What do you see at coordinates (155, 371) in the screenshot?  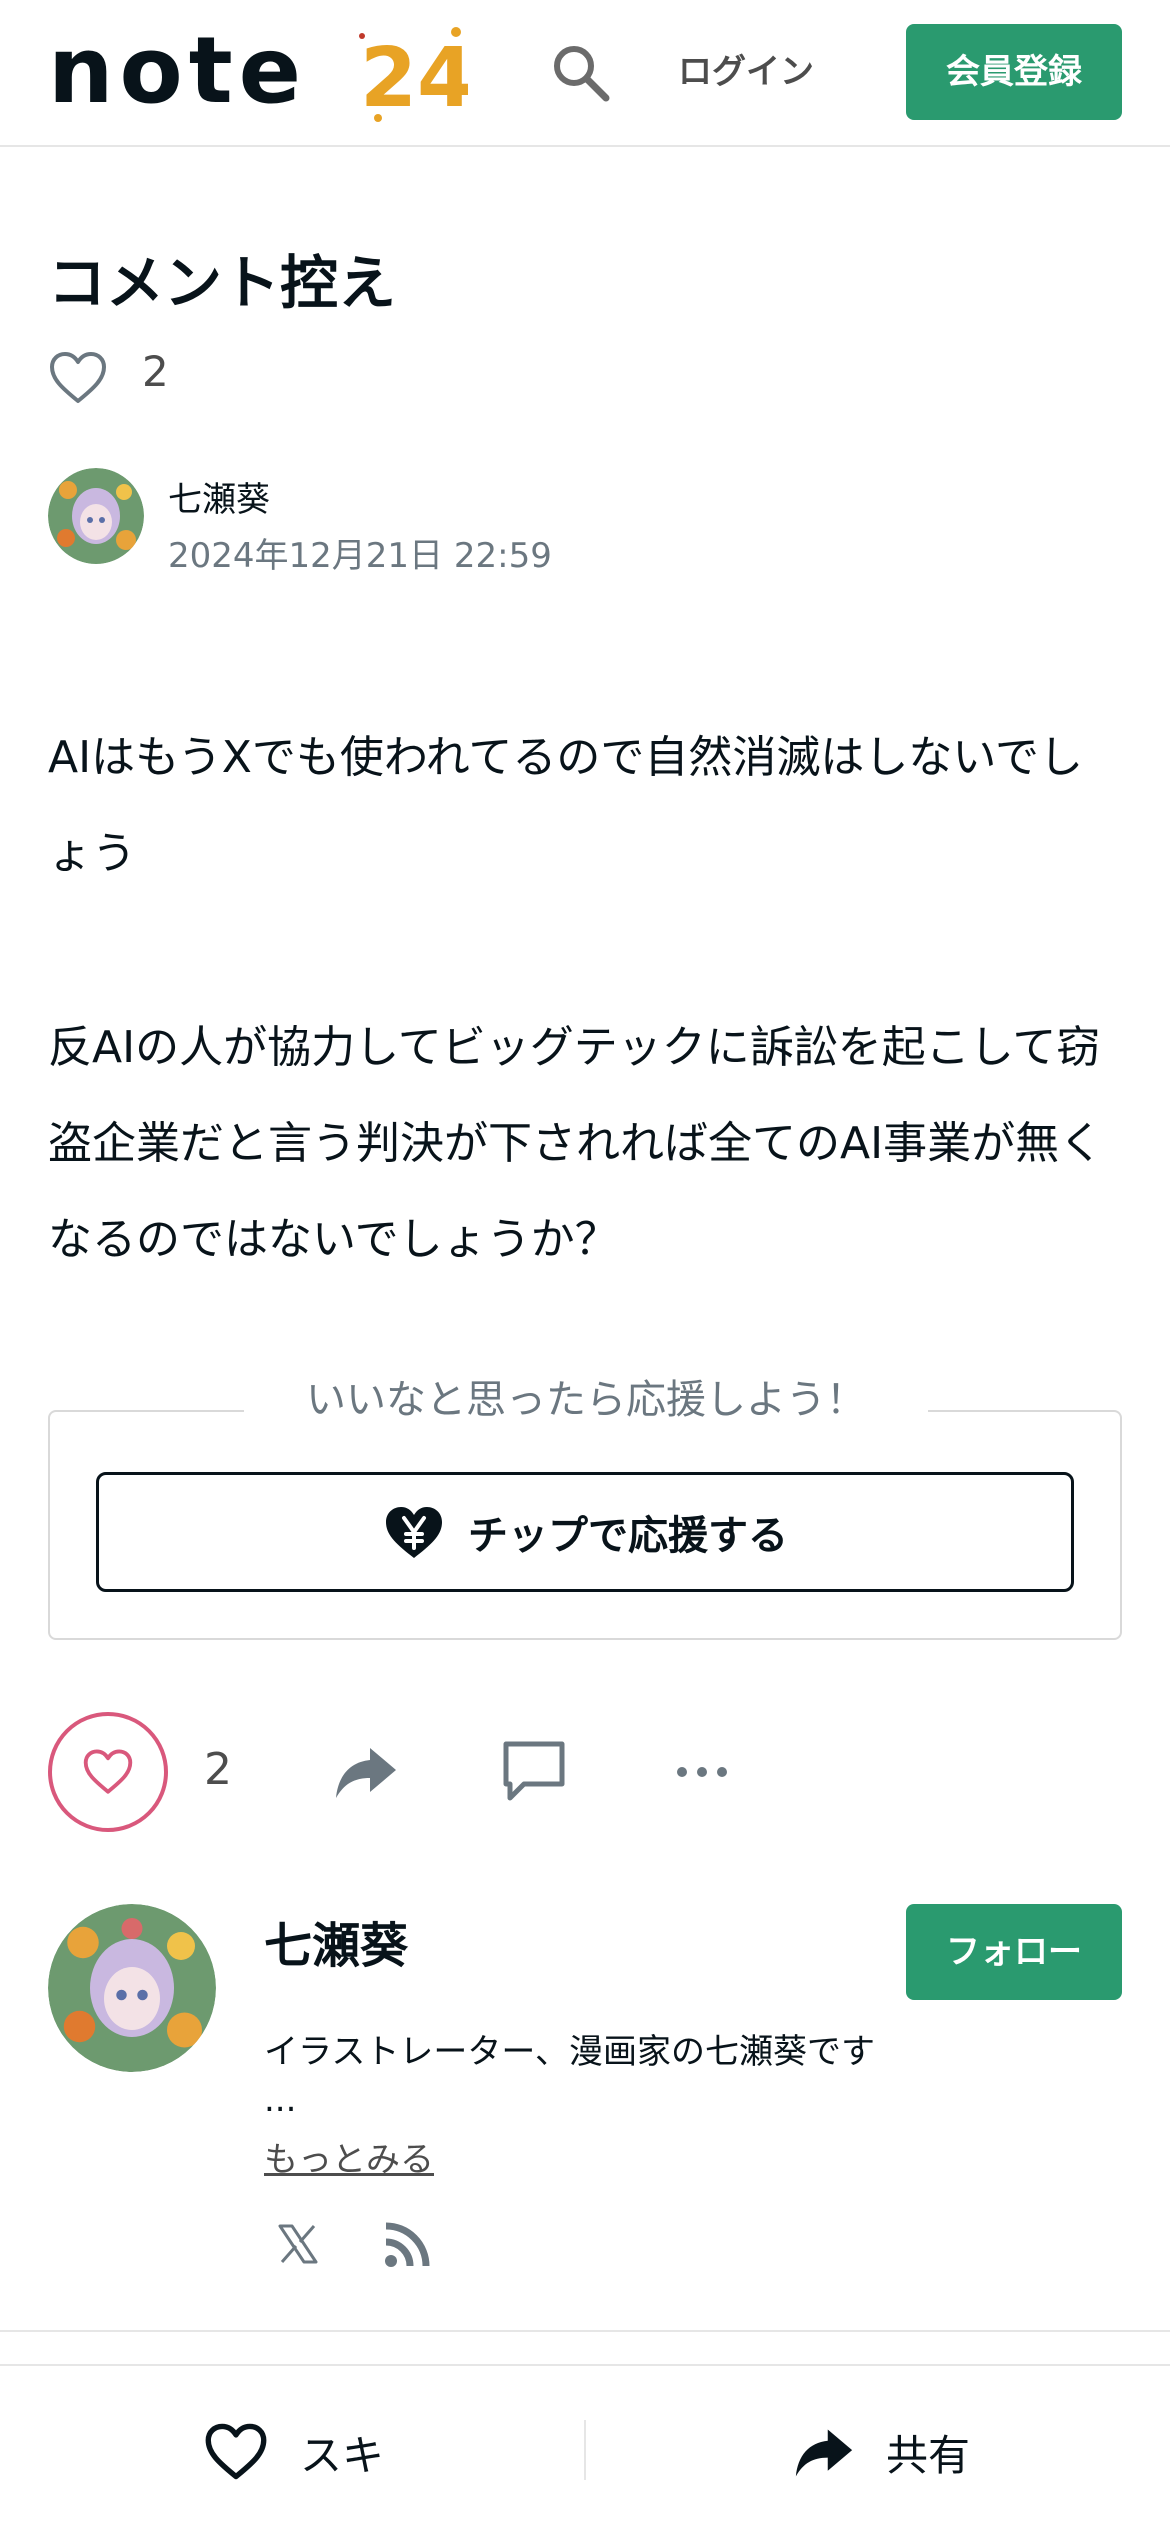 I see `like-count-top: 2` at bounding box center [155, 371].